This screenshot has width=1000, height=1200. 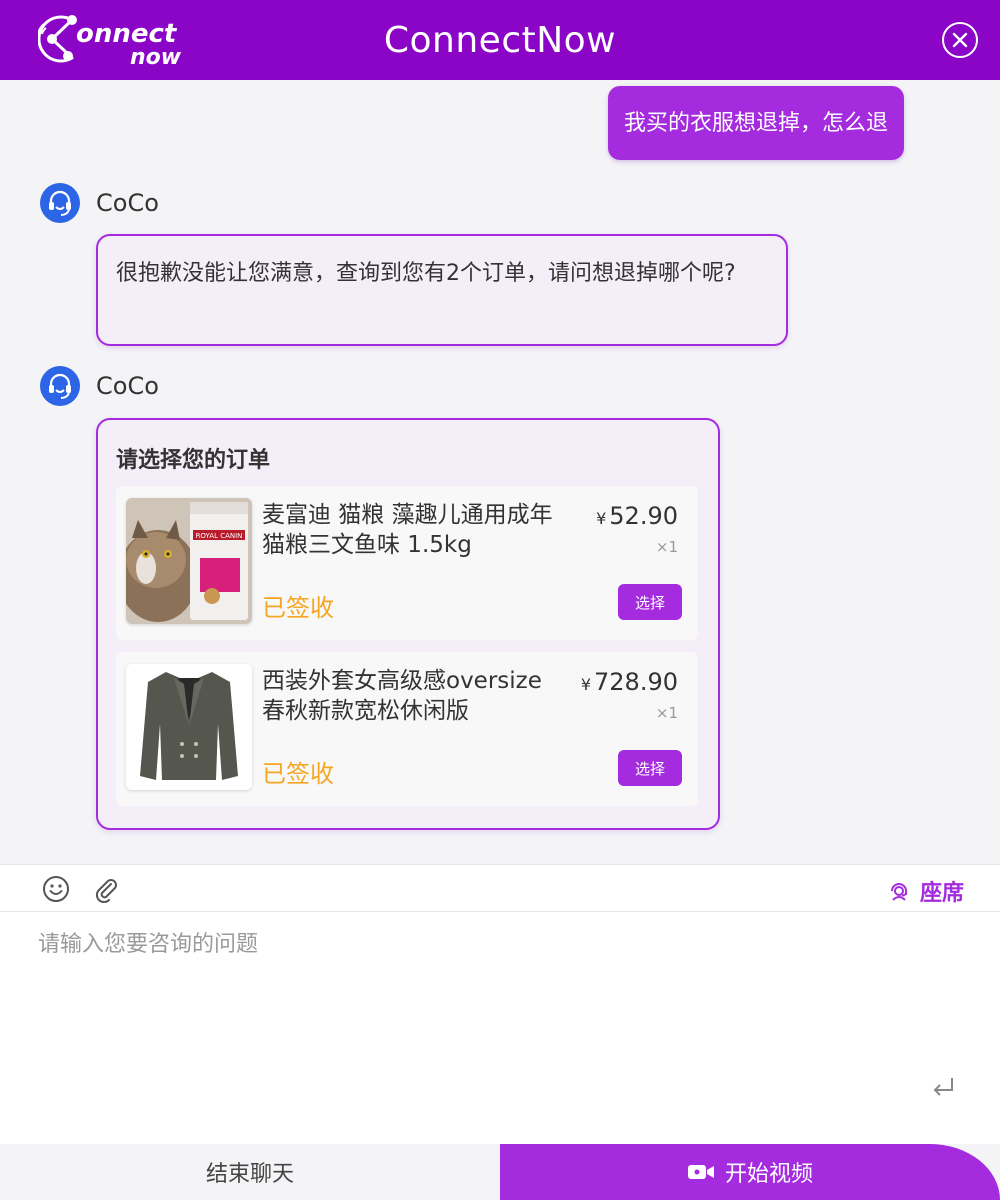 I want to click on order-price: ¥52.90, so click(x=637, y=516).